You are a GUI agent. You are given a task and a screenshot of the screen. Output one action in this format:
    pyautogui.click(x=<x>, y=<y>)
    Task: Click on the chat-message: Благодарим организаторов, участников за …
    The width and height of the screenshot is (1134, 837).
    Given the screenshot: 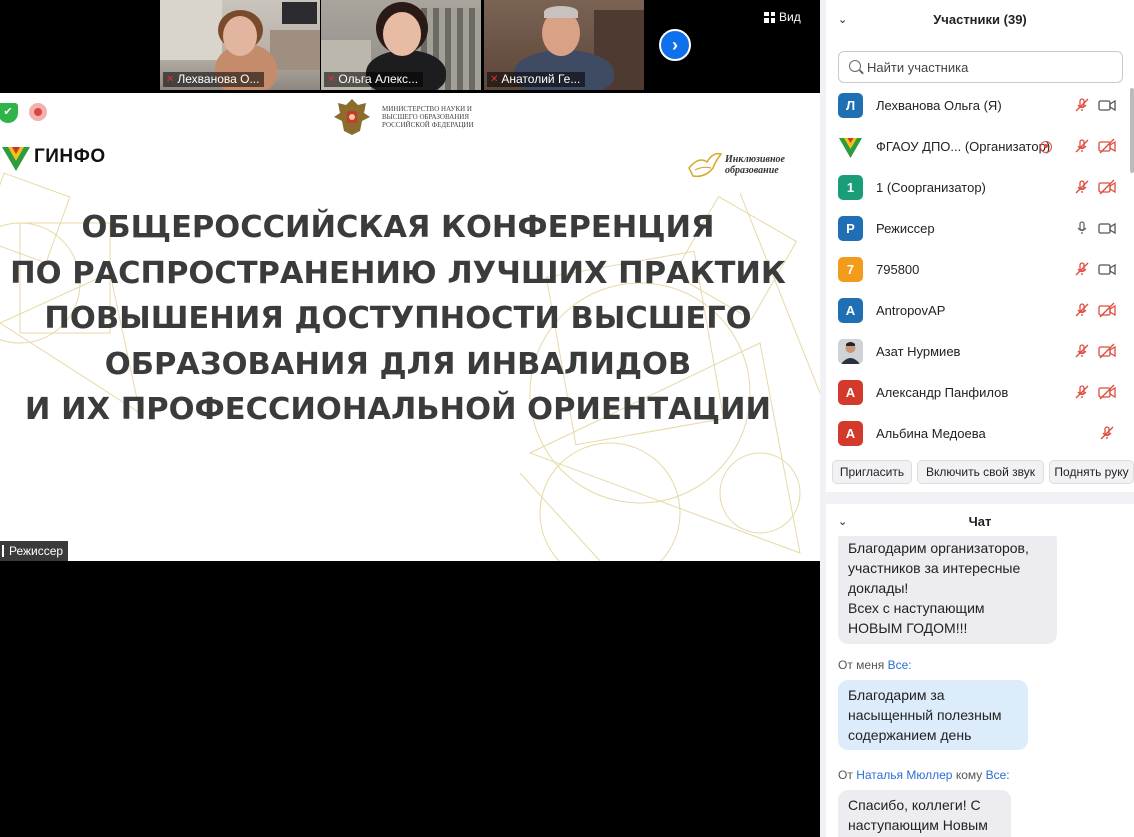 What is the action you would take?
    pyautogui.click(x=947, y=590)
    